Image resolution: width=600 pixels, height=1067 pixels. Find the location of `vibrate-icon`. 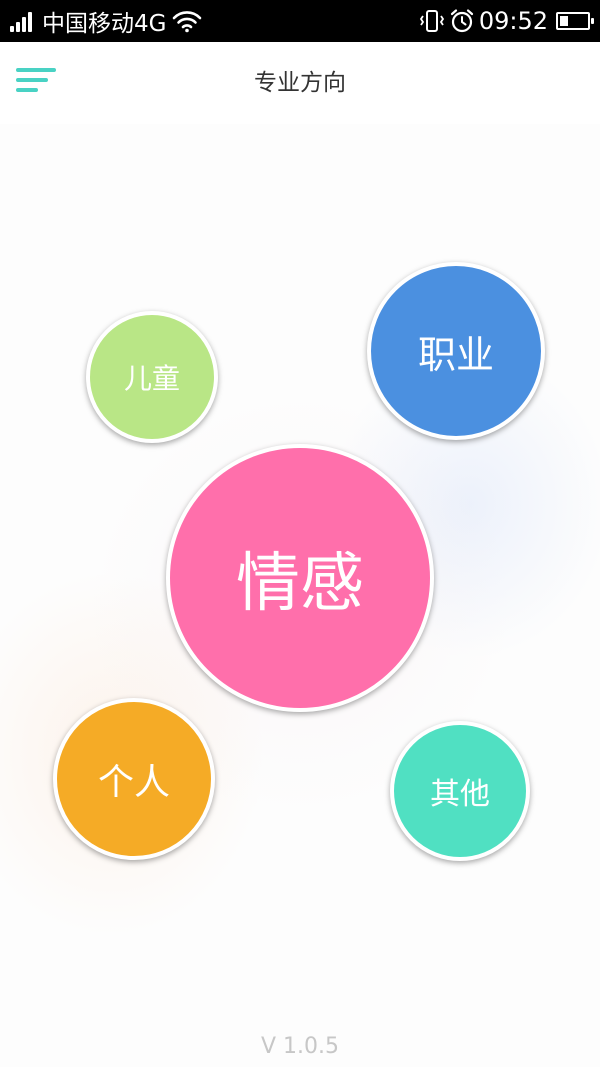

vibrate-icon is located at coordinates (431, 21).